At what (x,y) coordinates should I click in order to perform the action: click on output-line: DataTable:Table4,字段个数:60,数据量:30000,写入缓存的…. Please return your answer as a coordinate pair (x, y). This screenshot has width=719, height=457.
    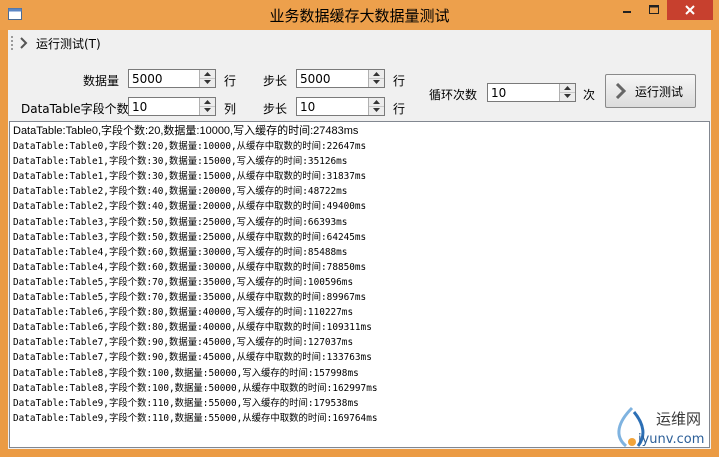
    Looking at the image, I should click on (180, 252).